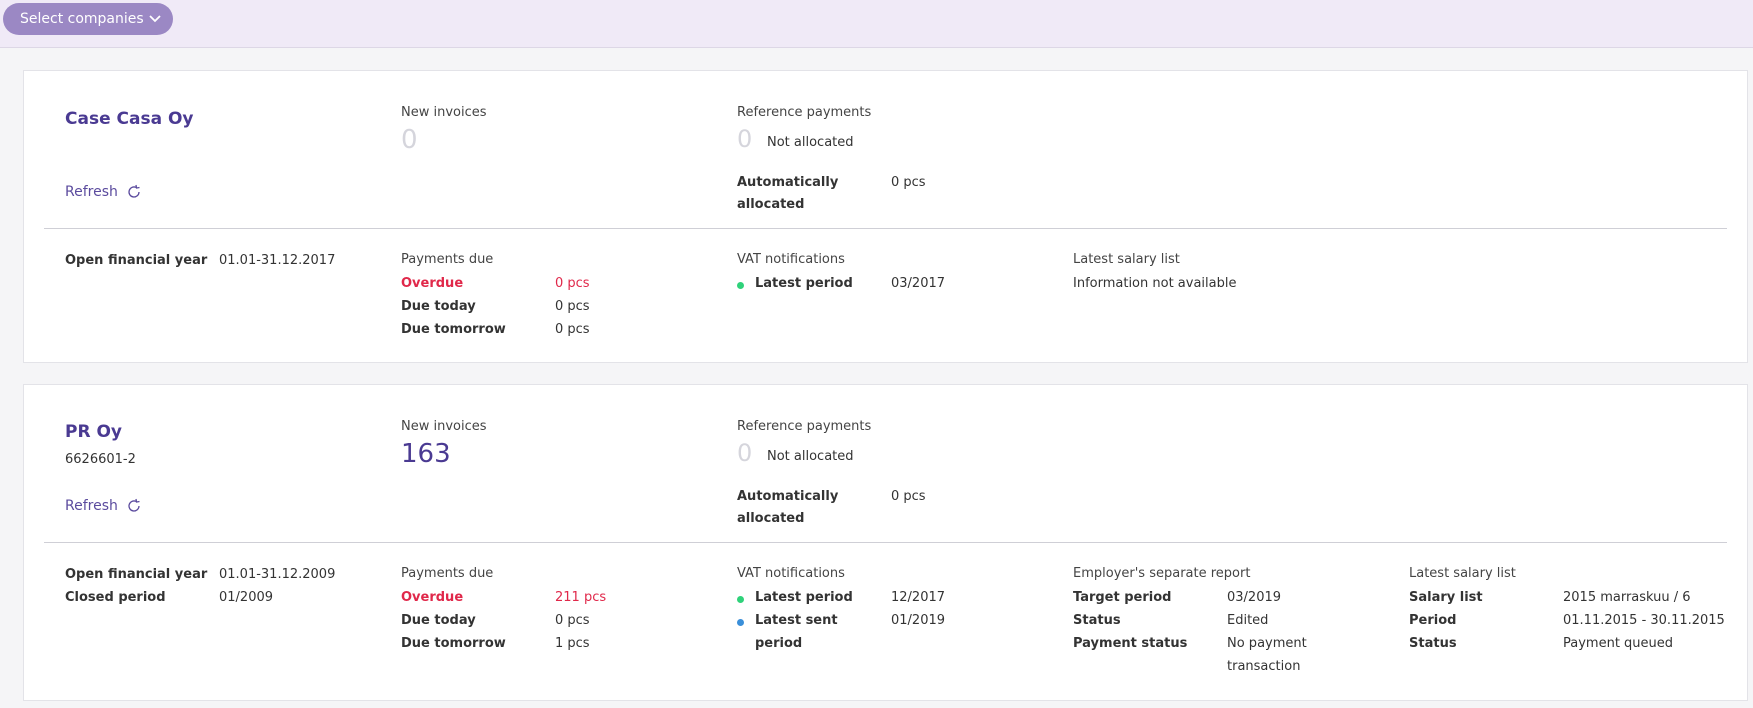 Image resolution: width=1753 pixels, height=708 pixels. Describe the element at coordinates (1433, 620) in the screenshot. I see `salary-period-label: Period` at that location.